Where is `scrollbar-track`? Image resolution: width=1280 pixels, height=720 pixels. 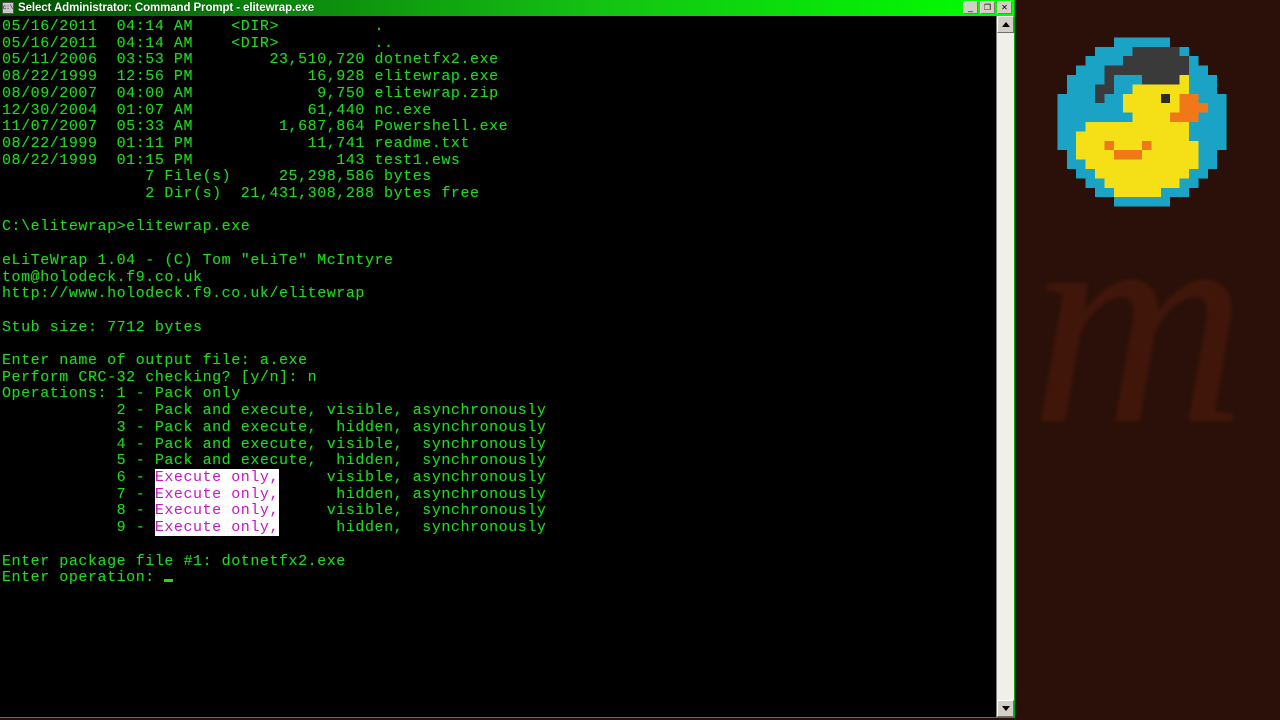
scrollbar-track is located at coordinates (1005, 366).